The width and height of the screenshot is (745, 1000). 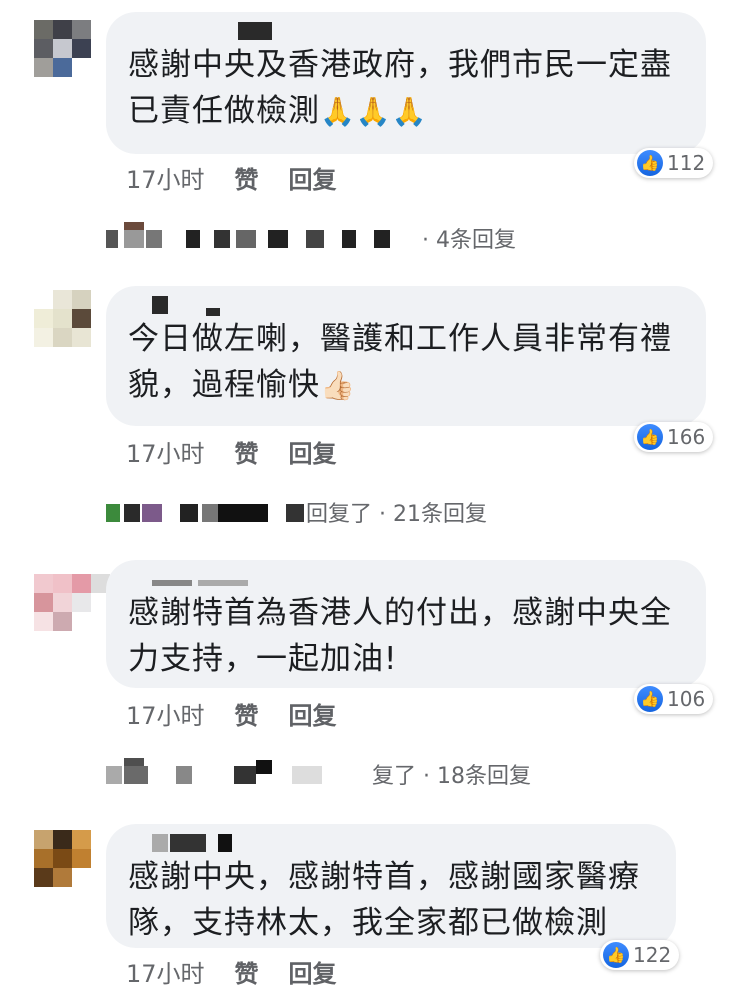 What do you see at coordinates (400, 362) in the screenshot?
I see `comment-text: 今日做左喇，醫護和工作人員非常有禮貌，過程愉快👍🏻` at bounding box center [400, 362].